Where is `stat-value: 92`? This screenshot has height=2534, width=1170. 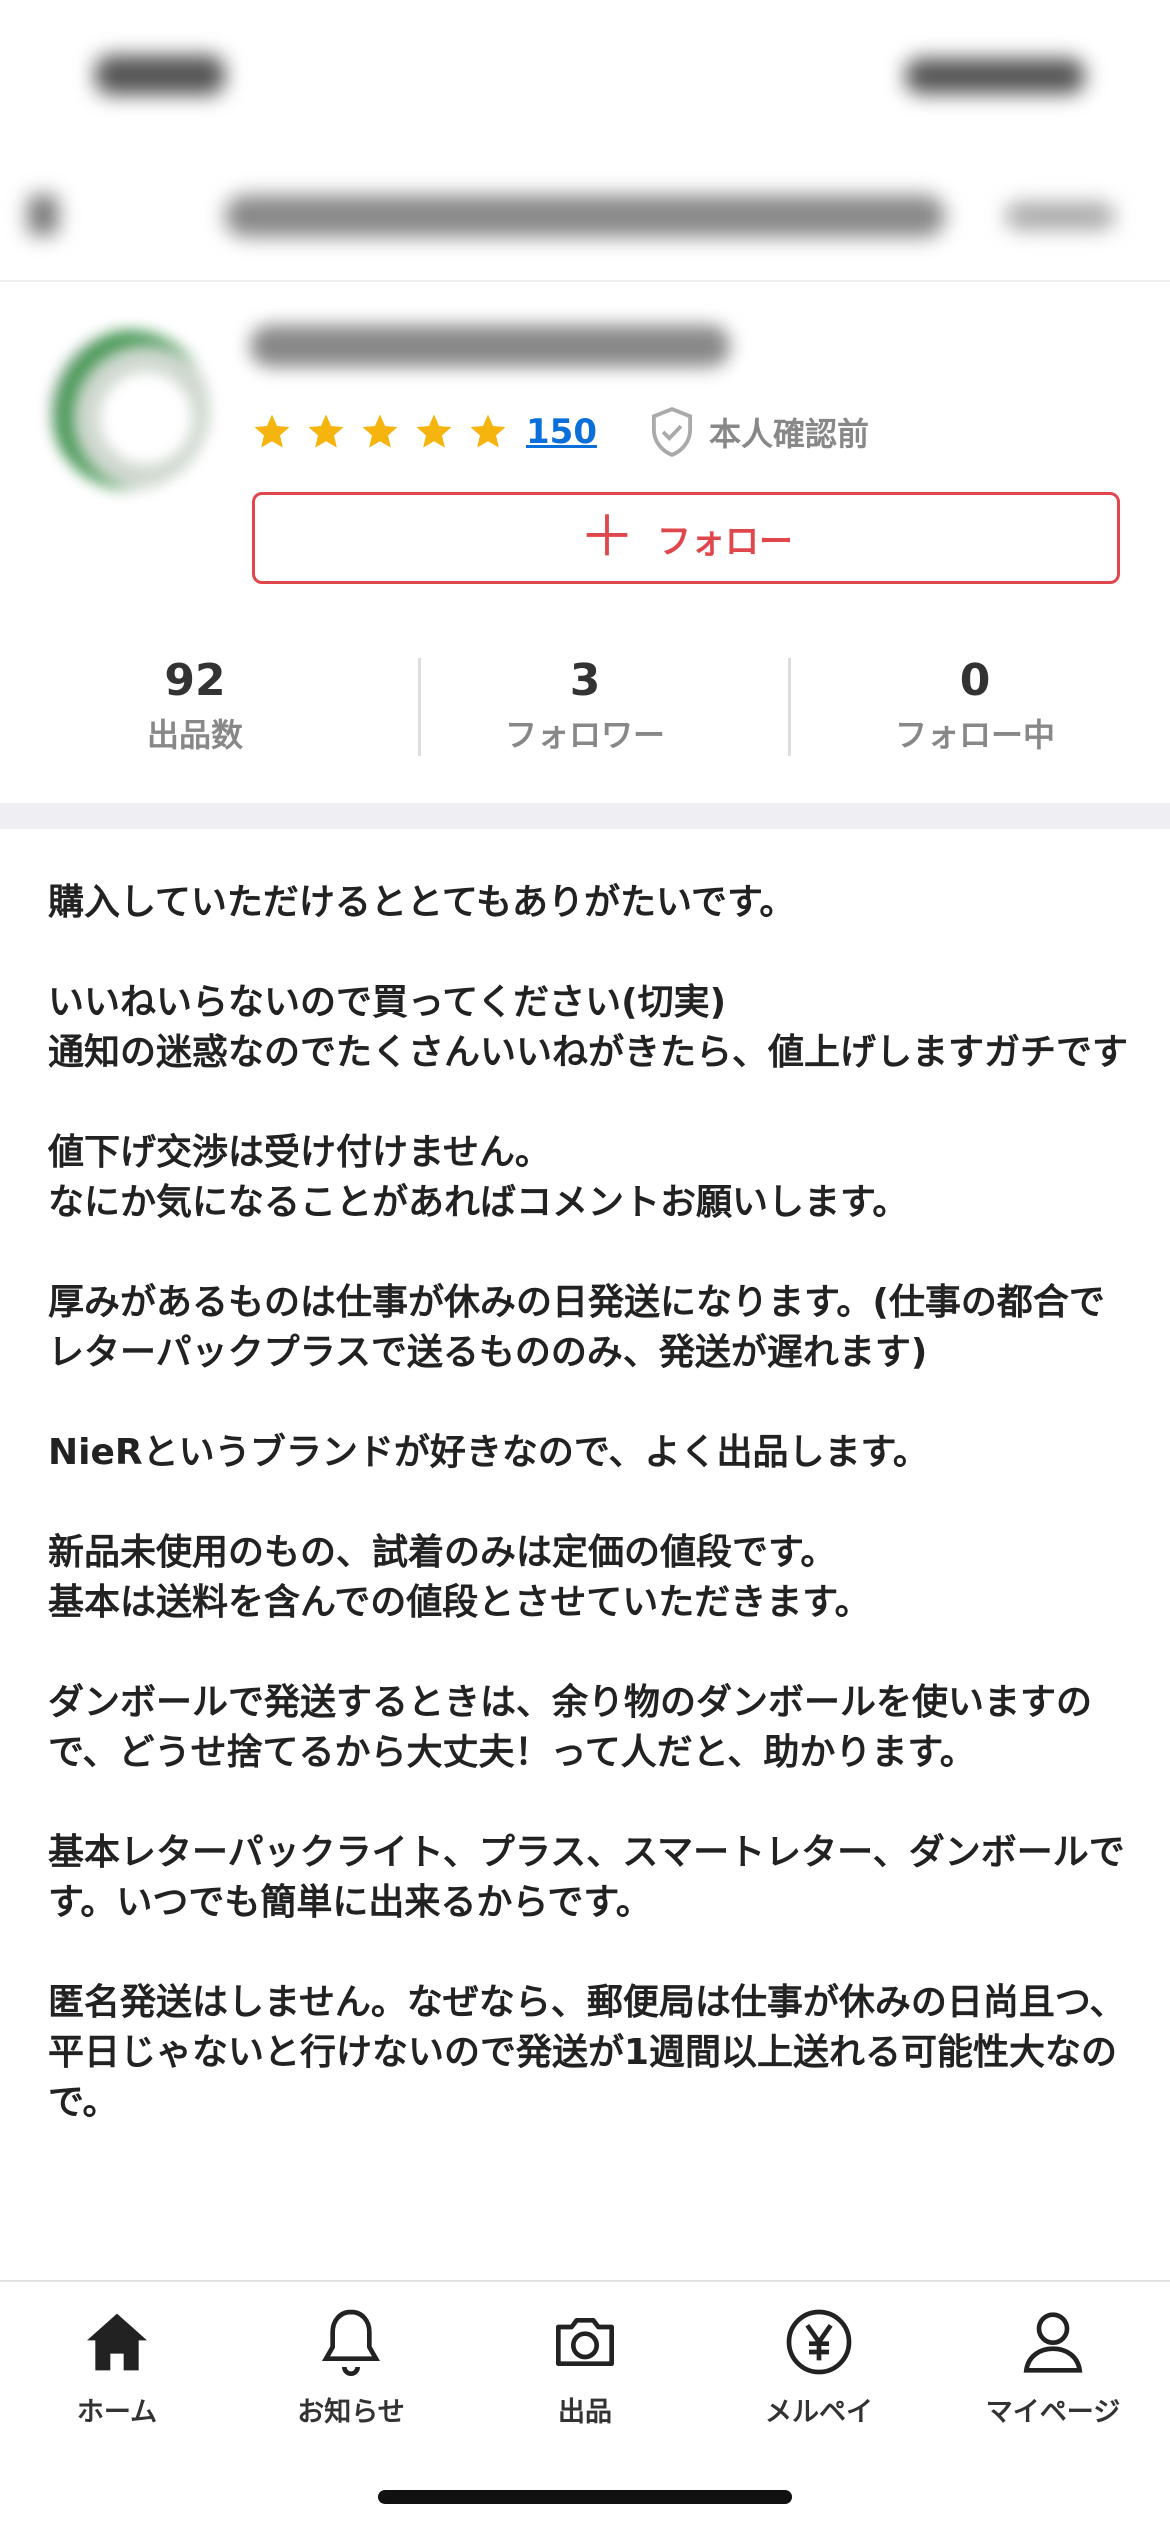 stat-value: 92 is located at coordinates (195, 680).